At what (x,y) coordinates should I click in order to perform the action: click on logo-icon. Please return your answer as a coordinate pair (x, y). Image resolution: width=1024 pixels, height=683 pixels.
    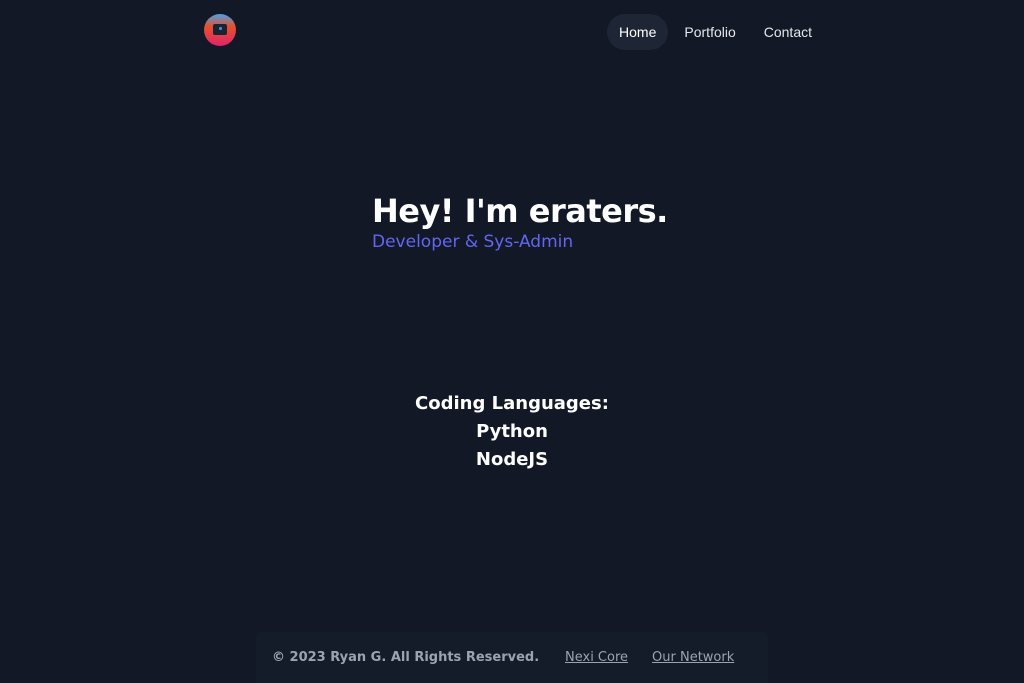
    Looking at the image, I should click on (220, 30).